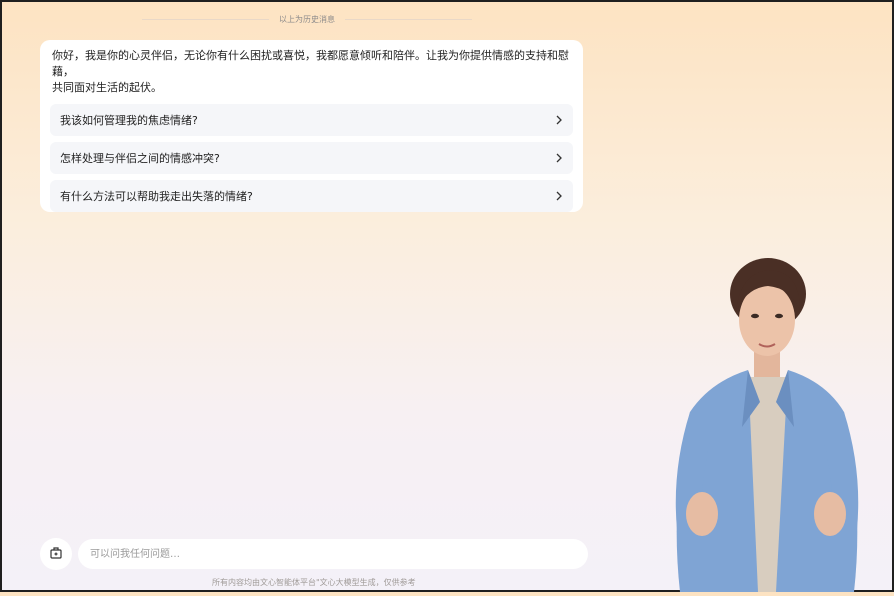  I want to click on suggestion-label: 我该如何管理我的焦虑情绪?, so click(129, 120).